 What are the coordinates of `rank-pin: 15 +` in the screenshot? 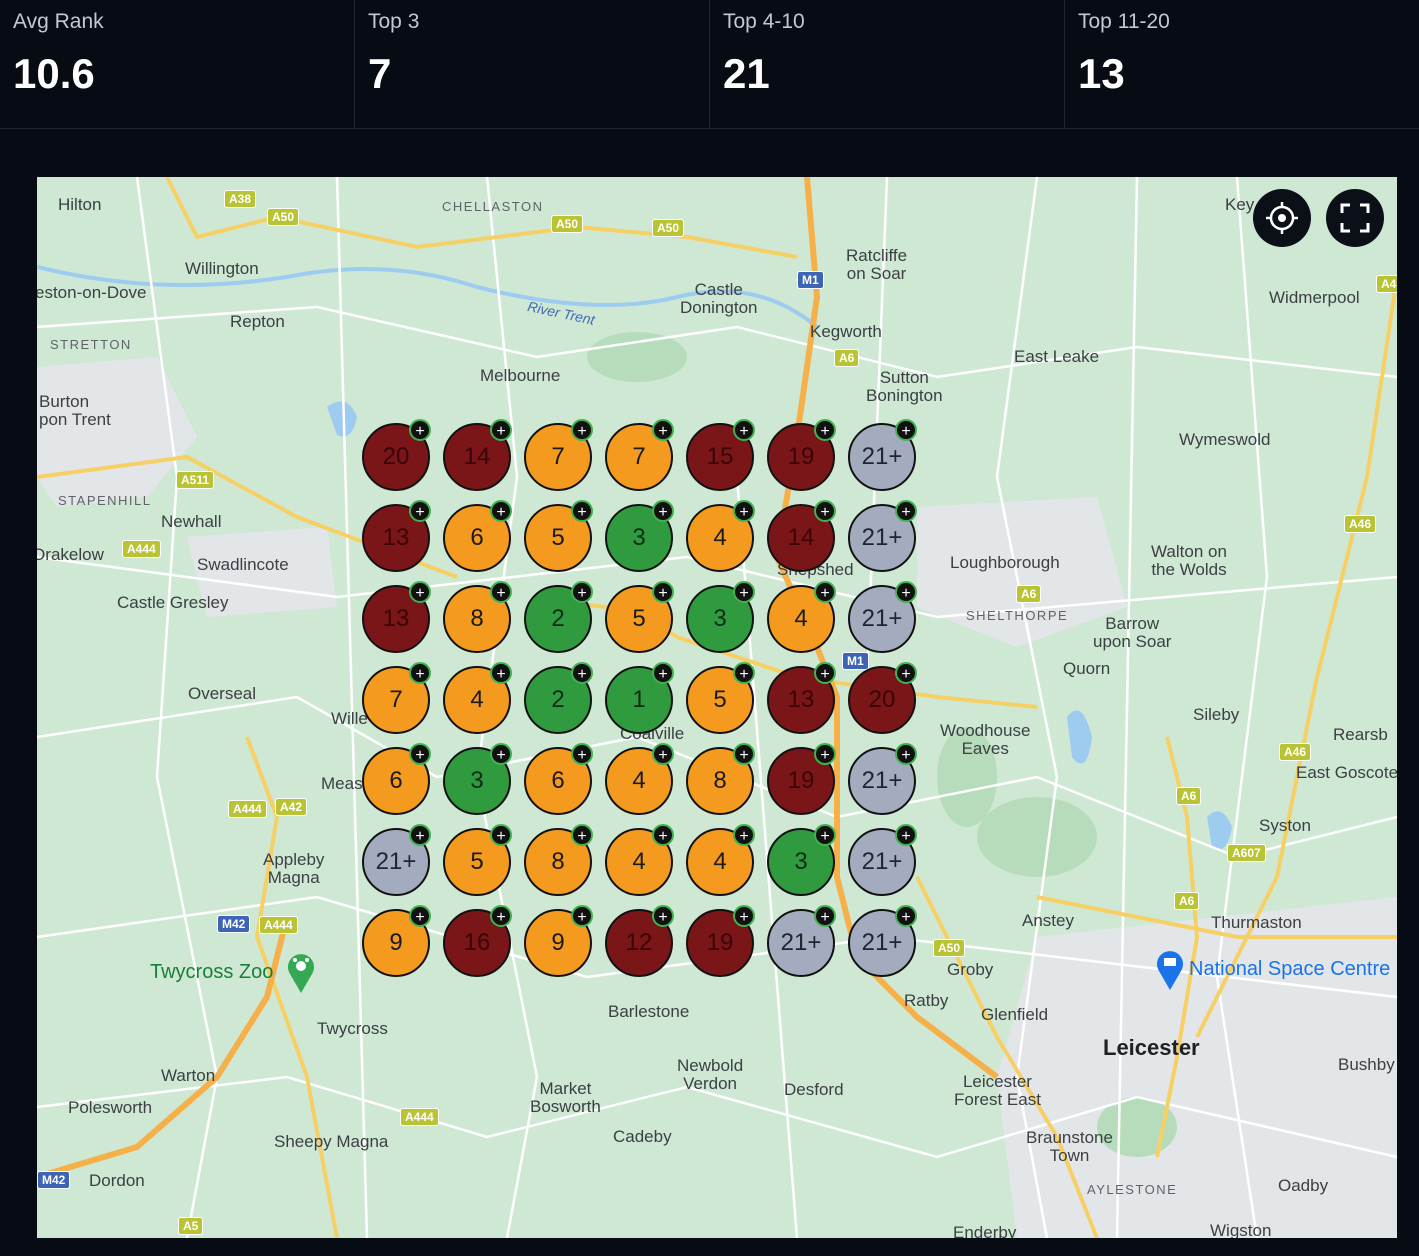 It's located at (720, 455).